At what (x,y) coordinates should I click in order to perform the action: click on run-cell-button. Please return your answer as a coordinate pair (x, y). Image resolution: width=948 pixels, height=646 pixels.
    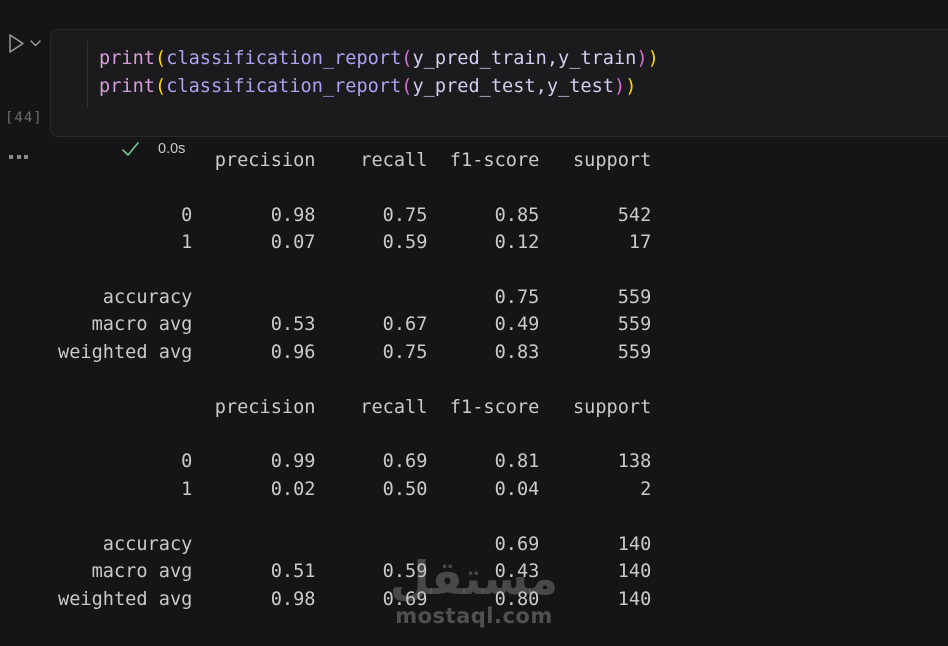
    Looking at the image, I should click on (26, 43).